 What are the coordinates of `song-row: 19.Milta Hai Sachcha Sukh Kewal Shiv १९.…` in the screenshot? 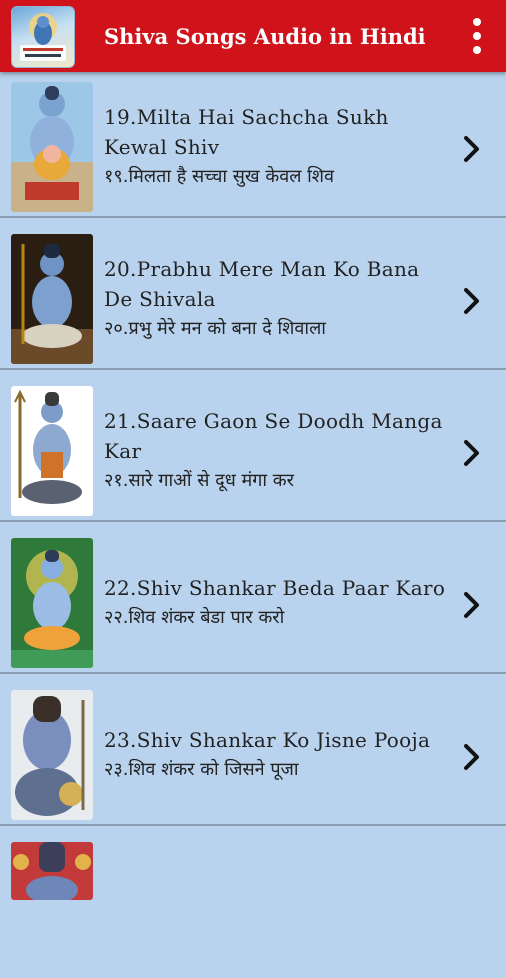 It's located at (253, 145).